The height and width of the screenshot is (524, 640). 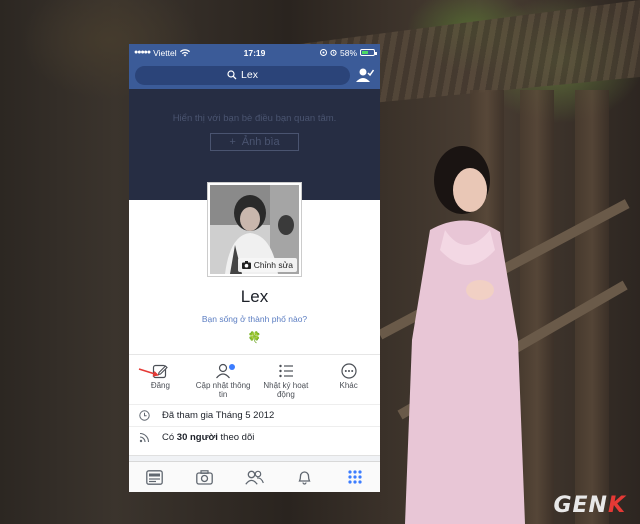 I want to click on top-nav: Lex, so click(x=254, y=75).